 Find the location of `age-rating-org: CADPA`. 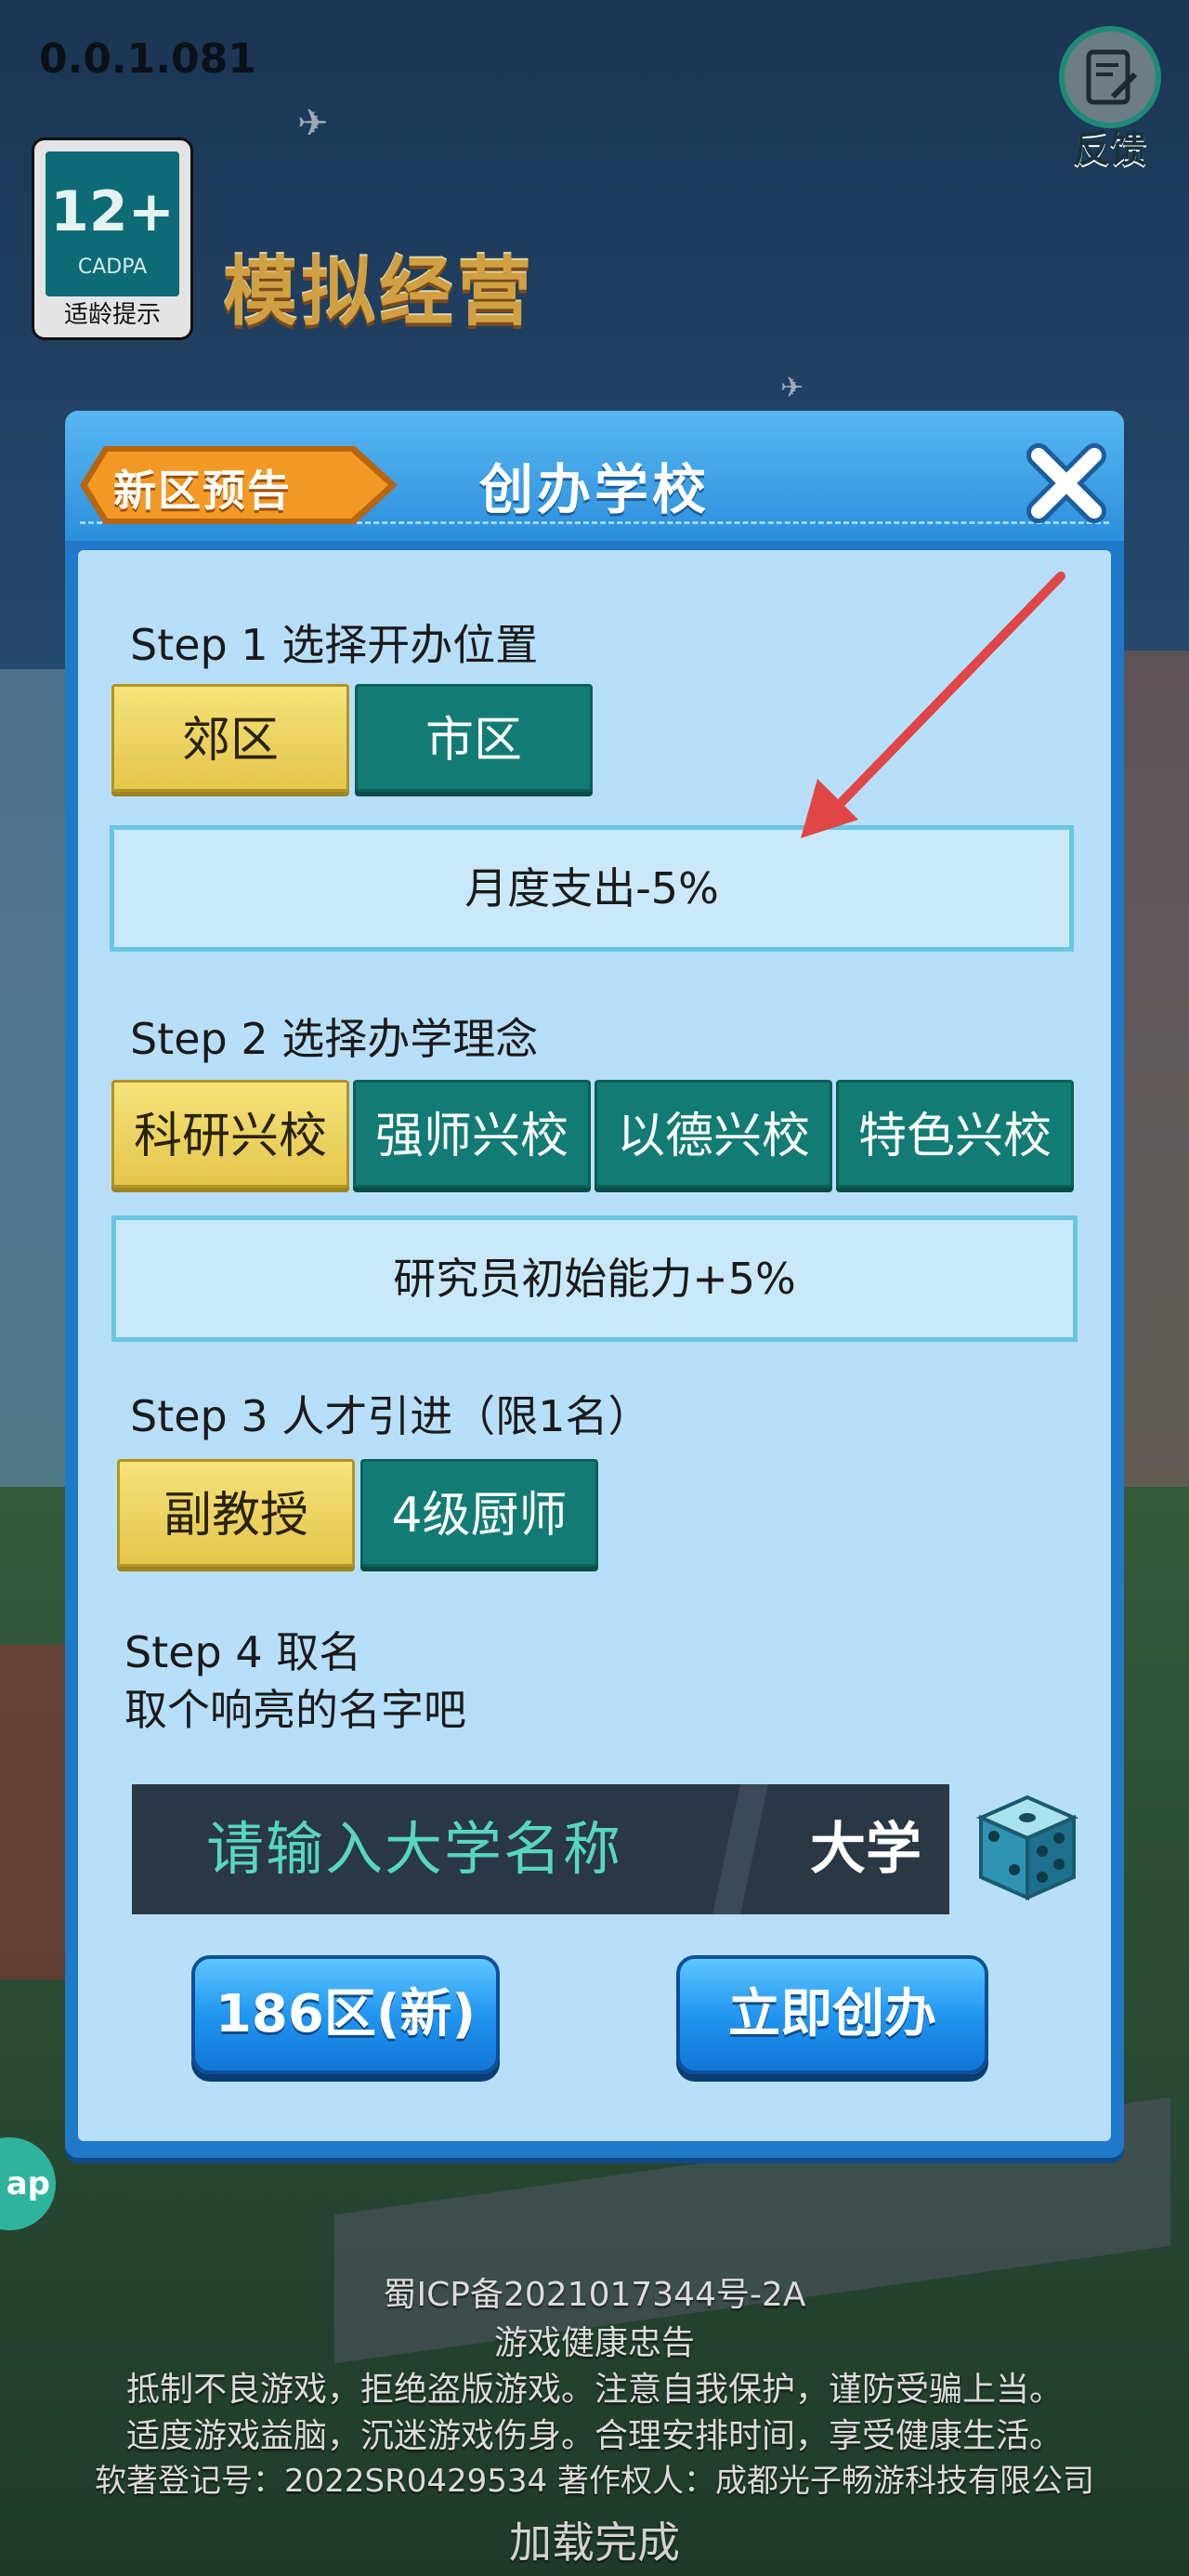

age-rating-org: CADPA is located at coordinates (113, 267).